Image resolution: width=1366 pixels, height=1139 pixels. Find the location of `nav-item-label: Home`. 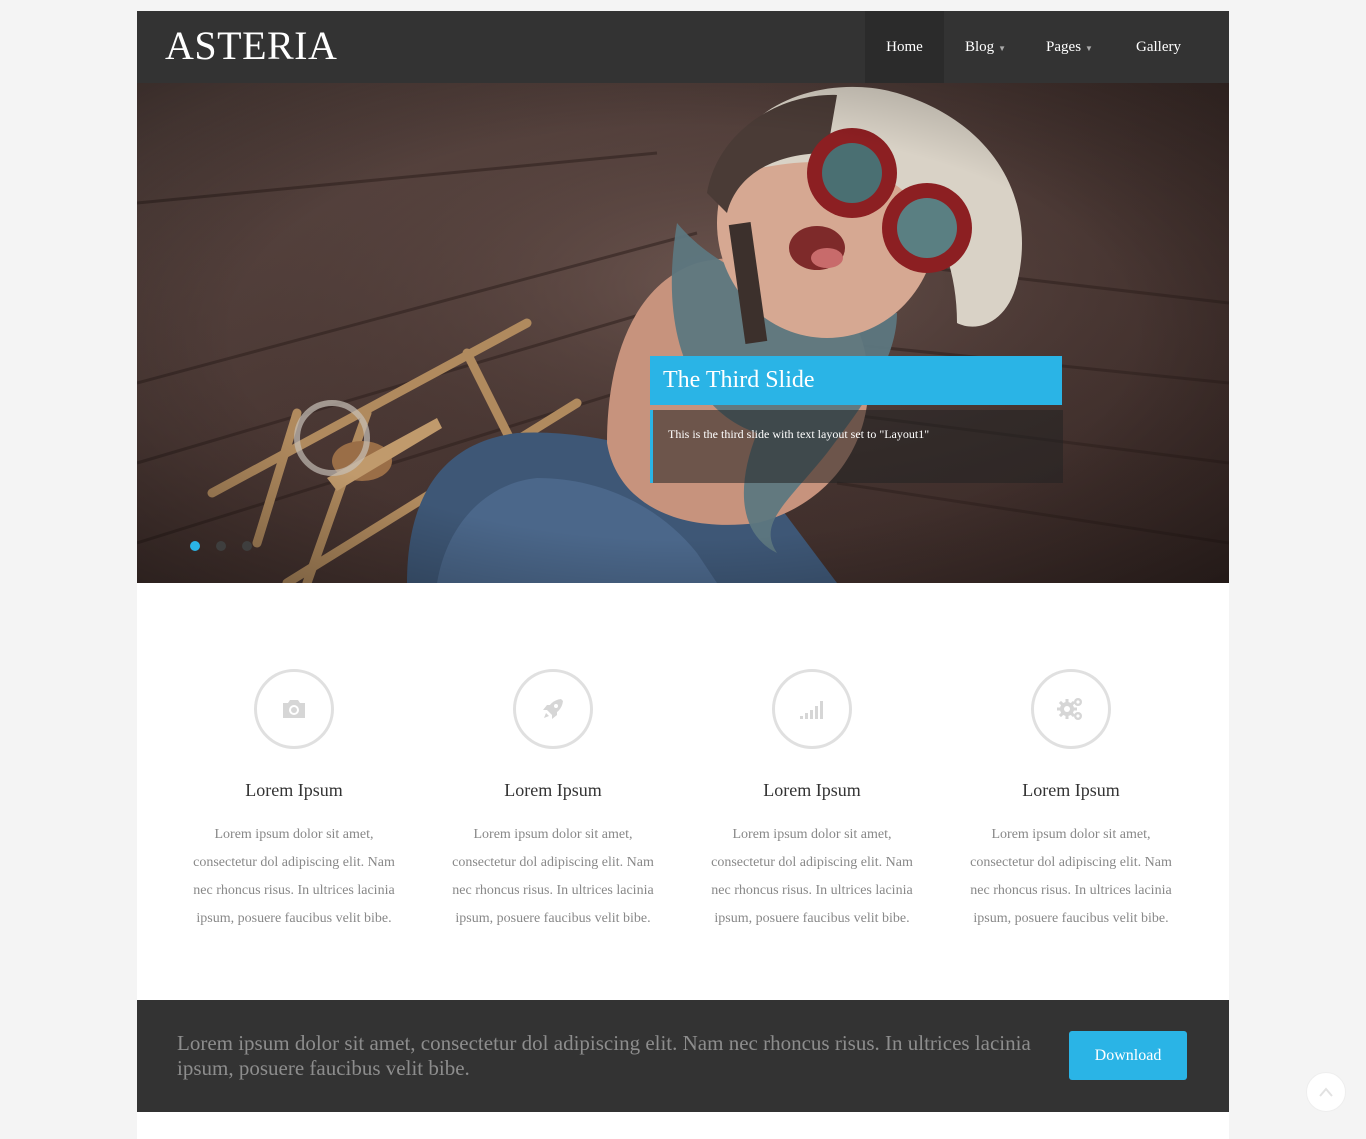

nav-item-label: Home is located at coordinates (904, 46).